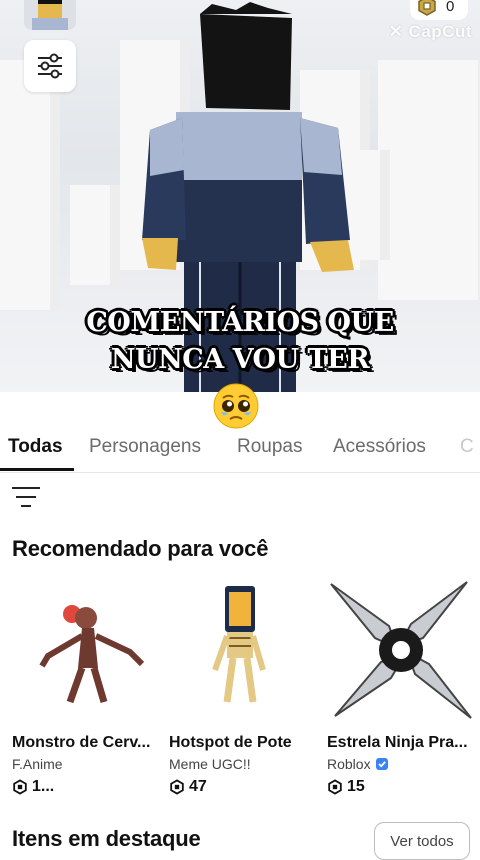 The image size is (480, 860). I want to click on caption-line-1: COMENTÁRIOS QUE, so click(240, 322).